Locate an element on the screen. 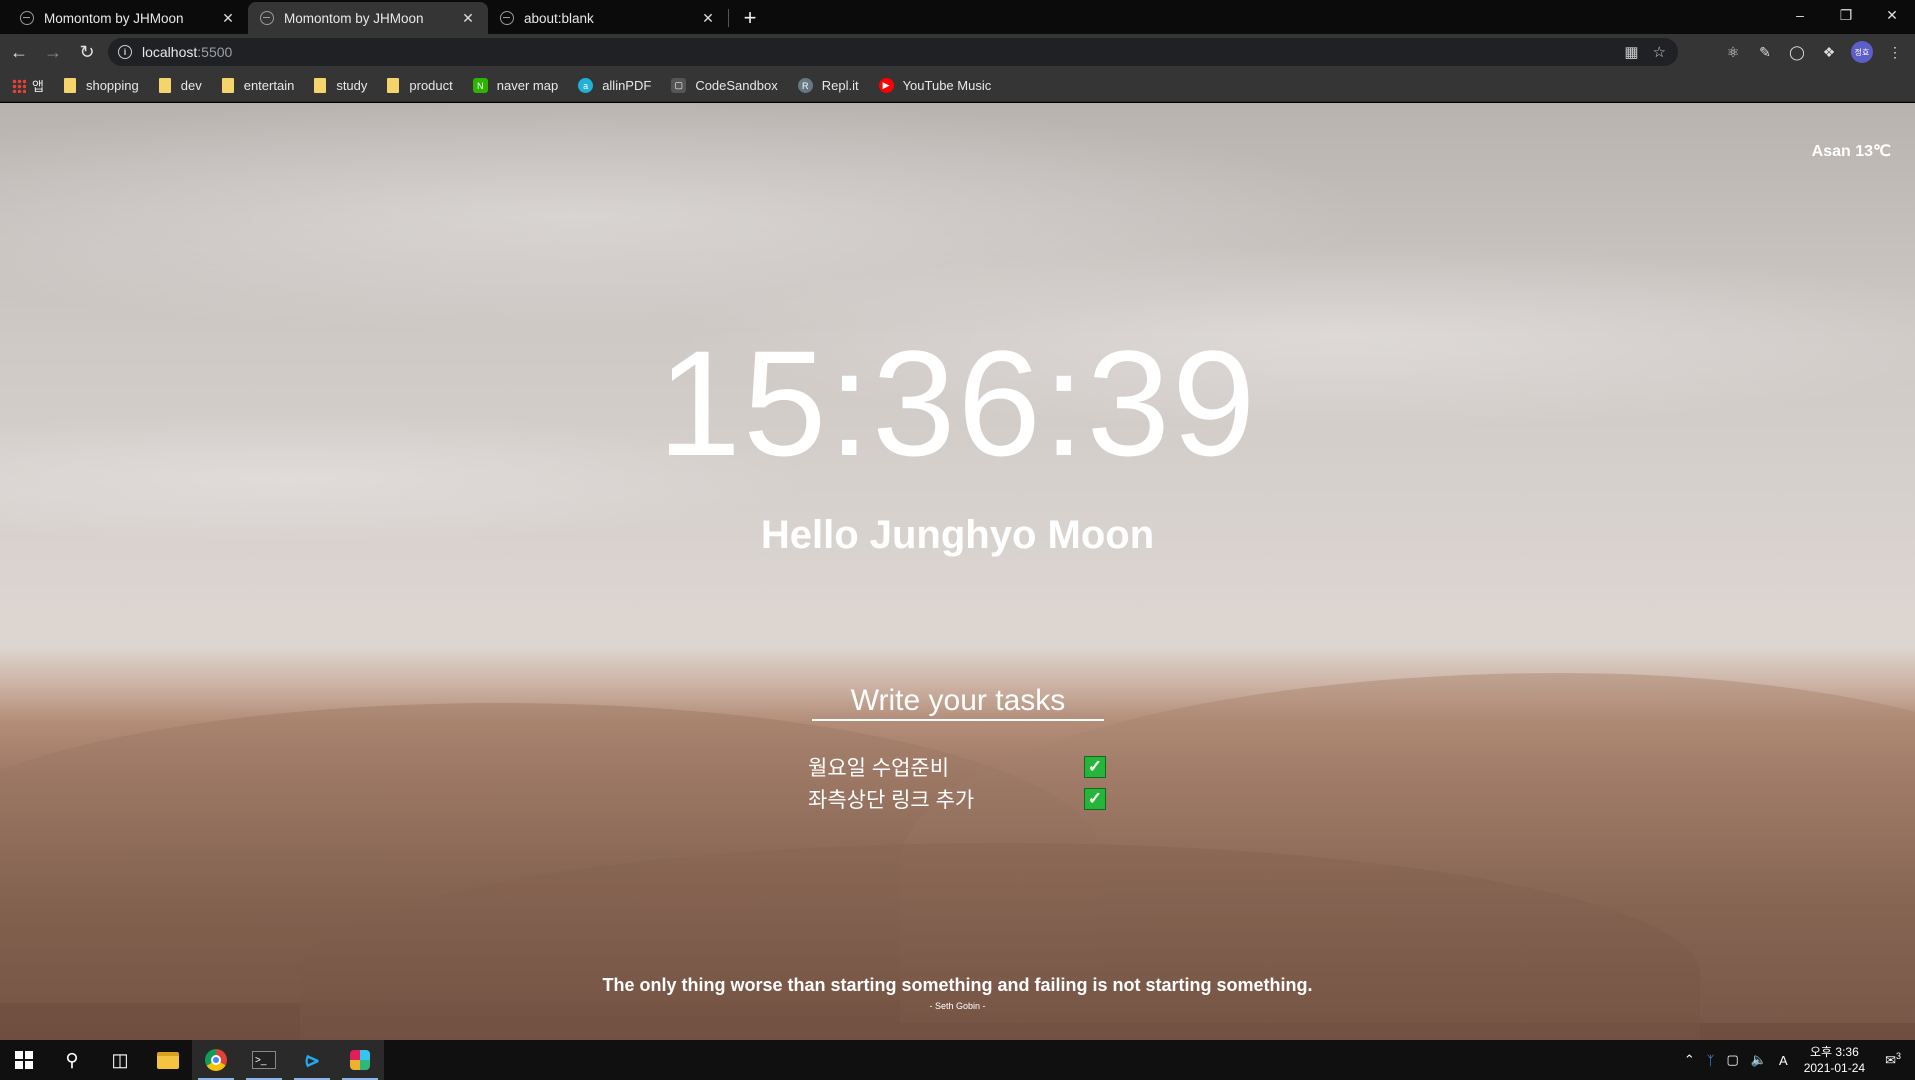 This screenshot has height=1080, width=1915. bookmark-youtube-music: ▶ YouTube Music is located at coordinates (935, 85).